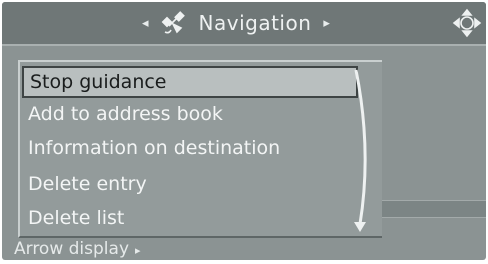 This screenshot has height=264, width=488. I want to click on menu-item-information-on-destination: Information on destination, so click(154, 148).